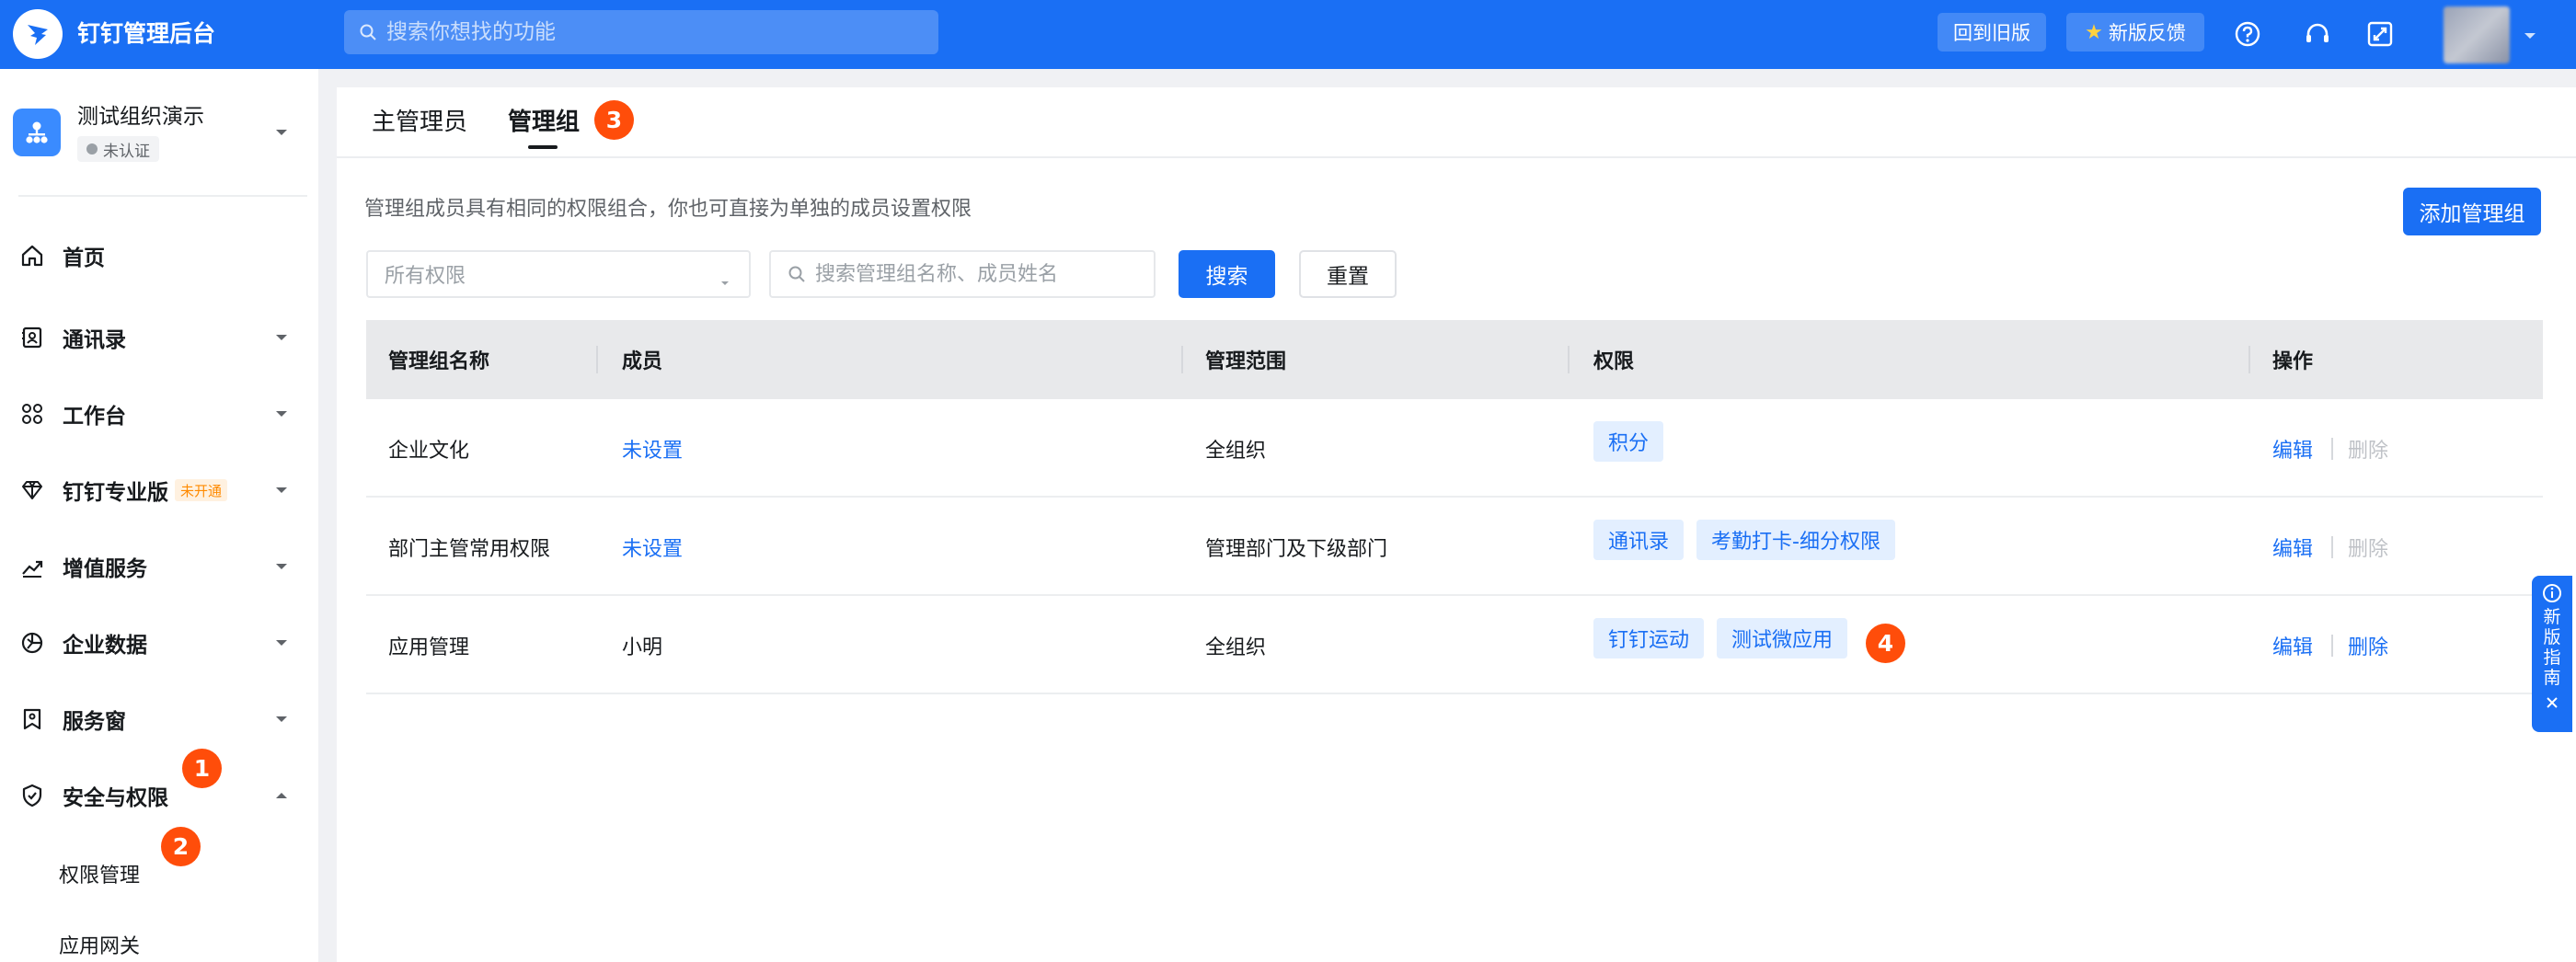 The height and width of the screenshot is (962, 2576). I want to click on sidebar-item-service-window: 服务窗, so click(159, 719).